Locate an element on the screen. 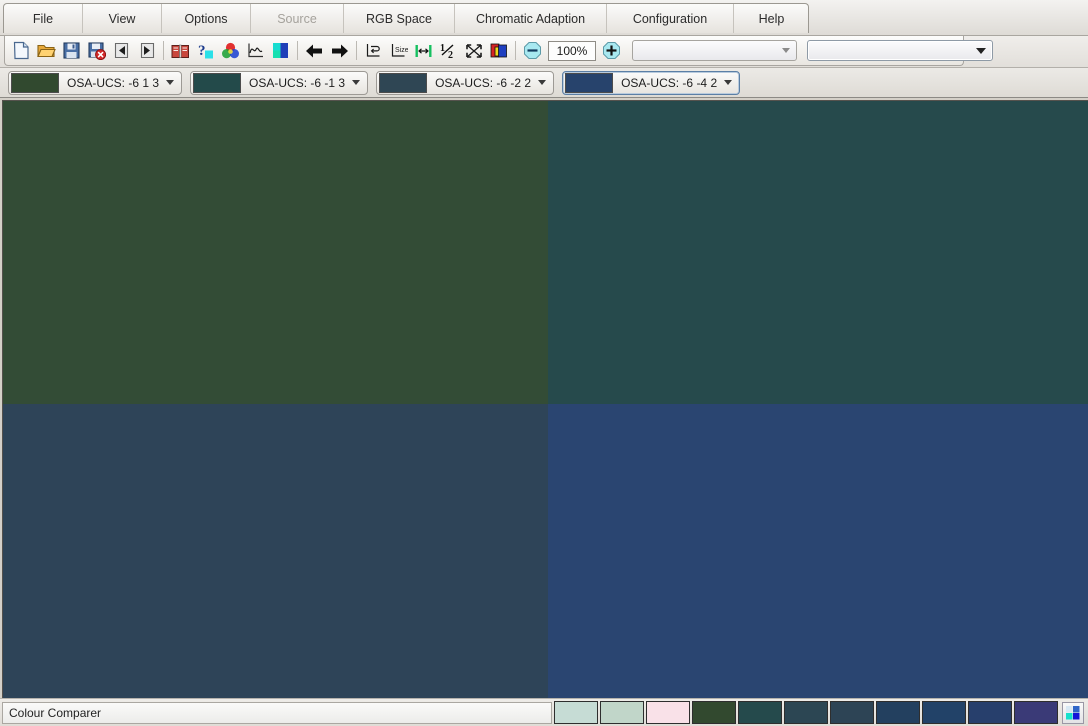 This screenshot has width=1088, height=726. palette-strip is located at coordinates (820, 713).